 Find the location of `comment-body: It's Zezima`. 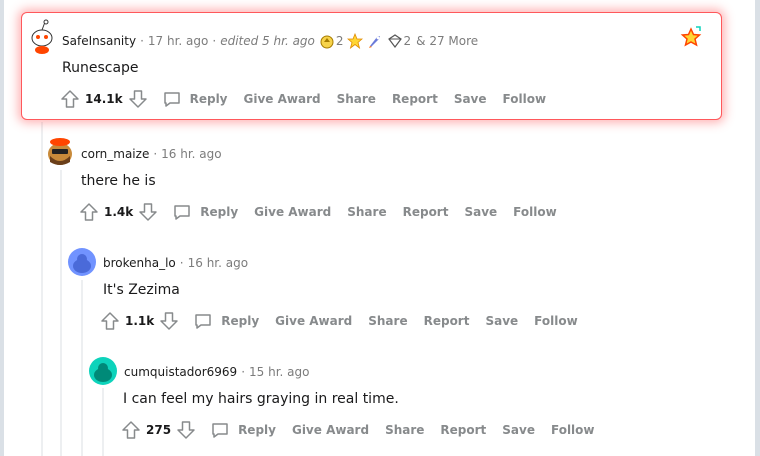

comment-body: It's Zezima is located at coordinates (141, 290).